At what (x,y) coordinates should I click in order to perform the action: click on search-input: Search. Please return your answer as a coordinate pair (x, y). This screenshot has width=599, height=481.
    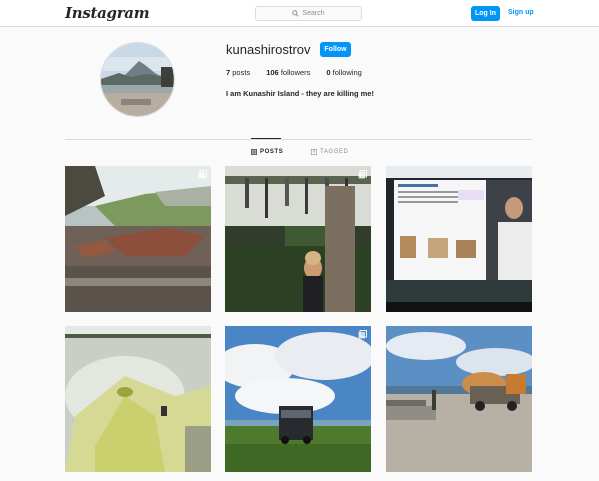
    Looking at the image, I should click on (308, 13).